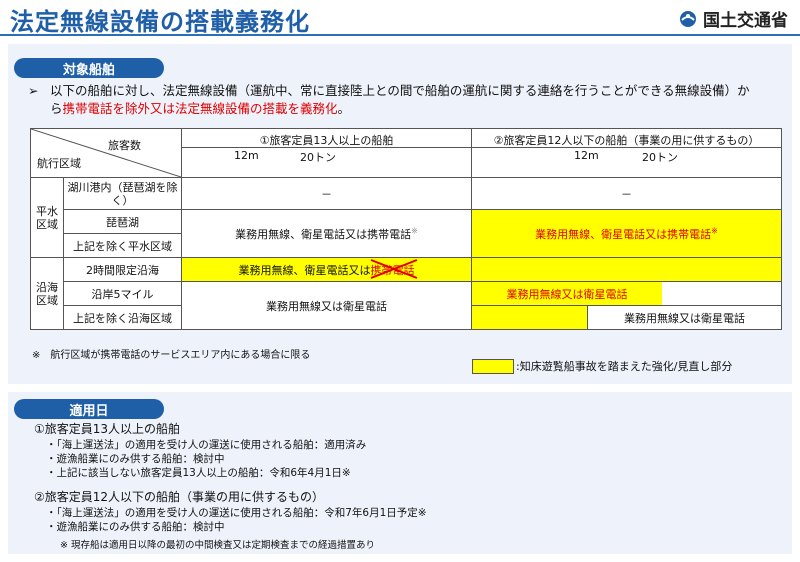 This screenshot has width=800, height=562. Describe the element at coordinates (304, 270) in the screenshot. I see `cell-2h-text: 業務用無線、衛星電話又は` at that location.